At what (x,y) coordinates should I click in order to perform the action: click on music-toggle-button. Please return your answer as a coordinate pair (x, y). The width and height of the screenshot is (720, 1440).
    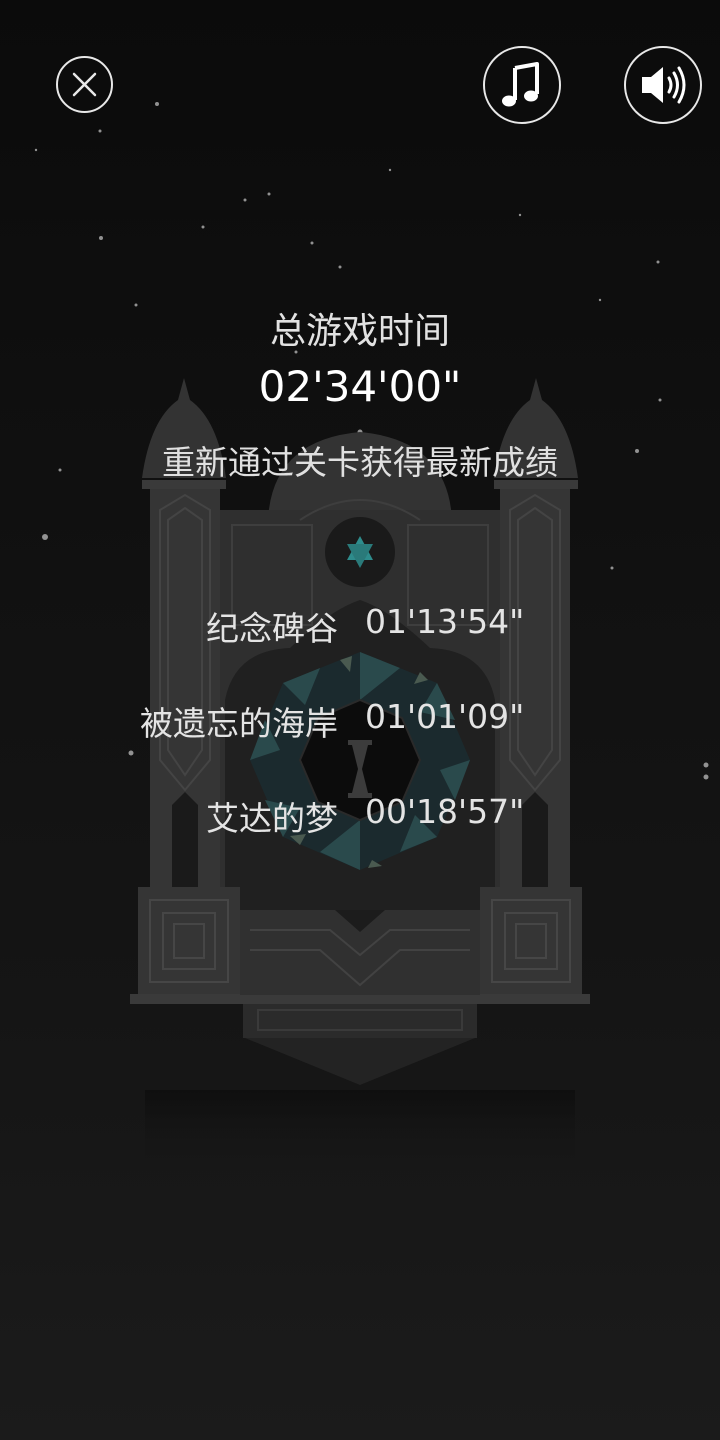
    Looking at the image, I should click on (522, 85).